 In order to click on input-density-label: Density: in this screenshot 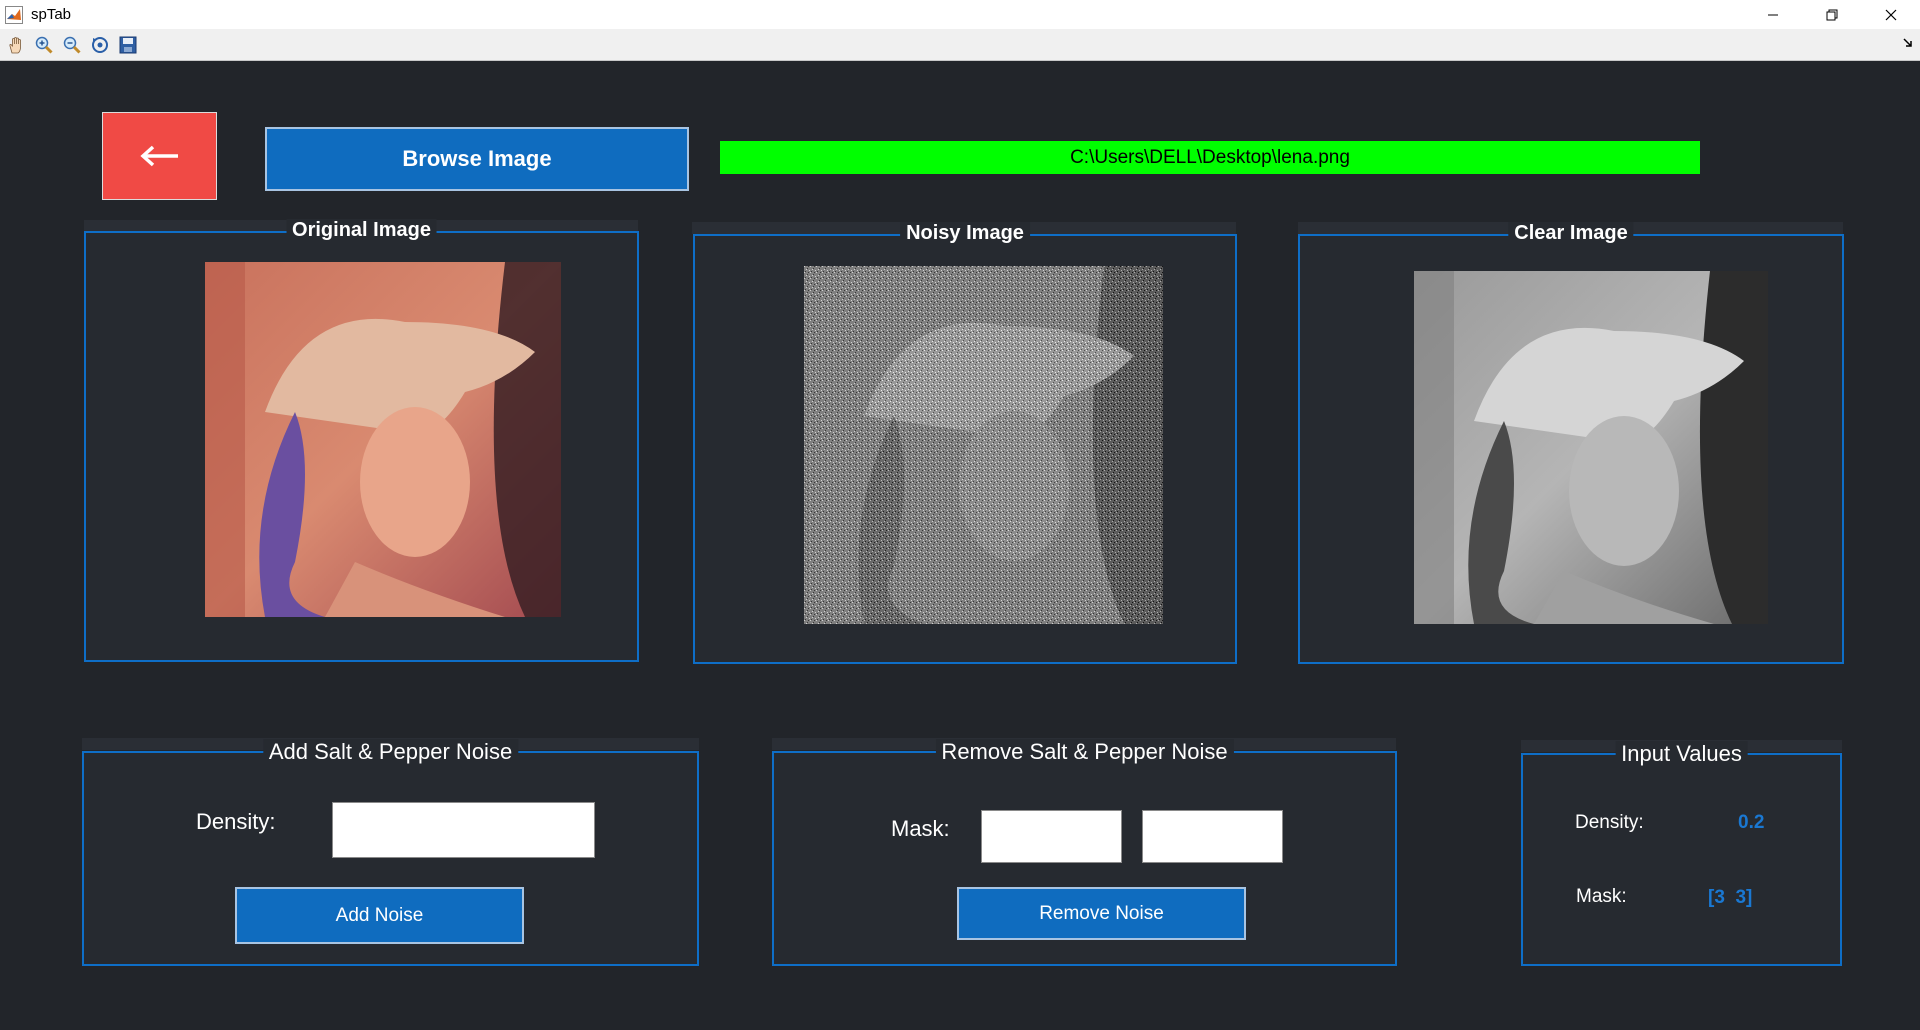, I will do `click(1609, 822)`.